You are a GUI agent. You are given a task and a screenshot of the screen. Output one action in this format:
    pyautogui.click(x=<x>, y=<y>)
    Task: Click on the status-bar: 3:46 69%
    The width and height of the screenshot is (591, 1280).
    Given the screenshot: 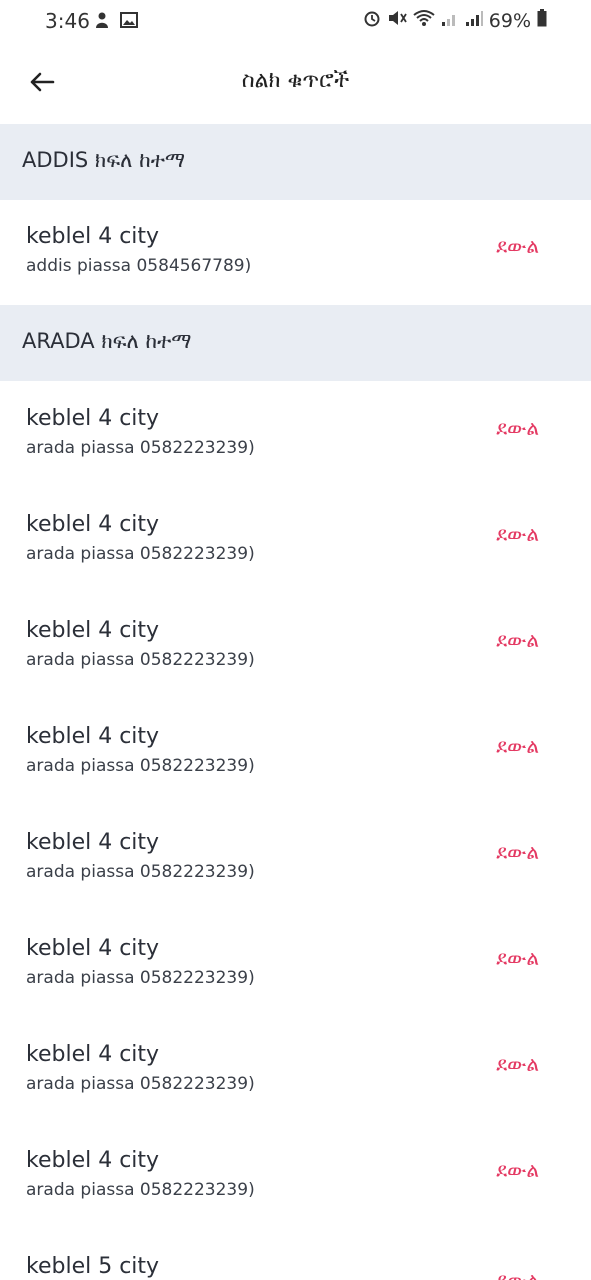 What is the action you would take?
    pyautogui.click(x=295, y=22)
    